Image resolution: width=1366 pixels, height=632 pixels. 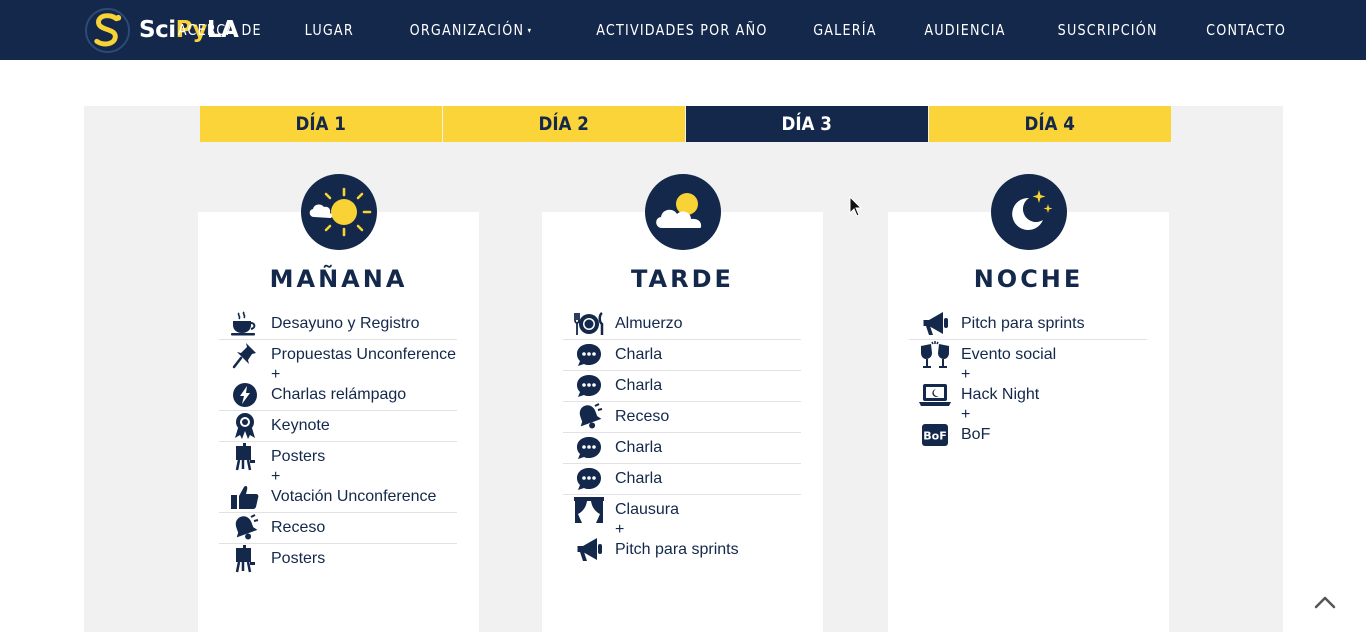 I want to click on tab-label: DÍA 1, so click(x=321, y=124).